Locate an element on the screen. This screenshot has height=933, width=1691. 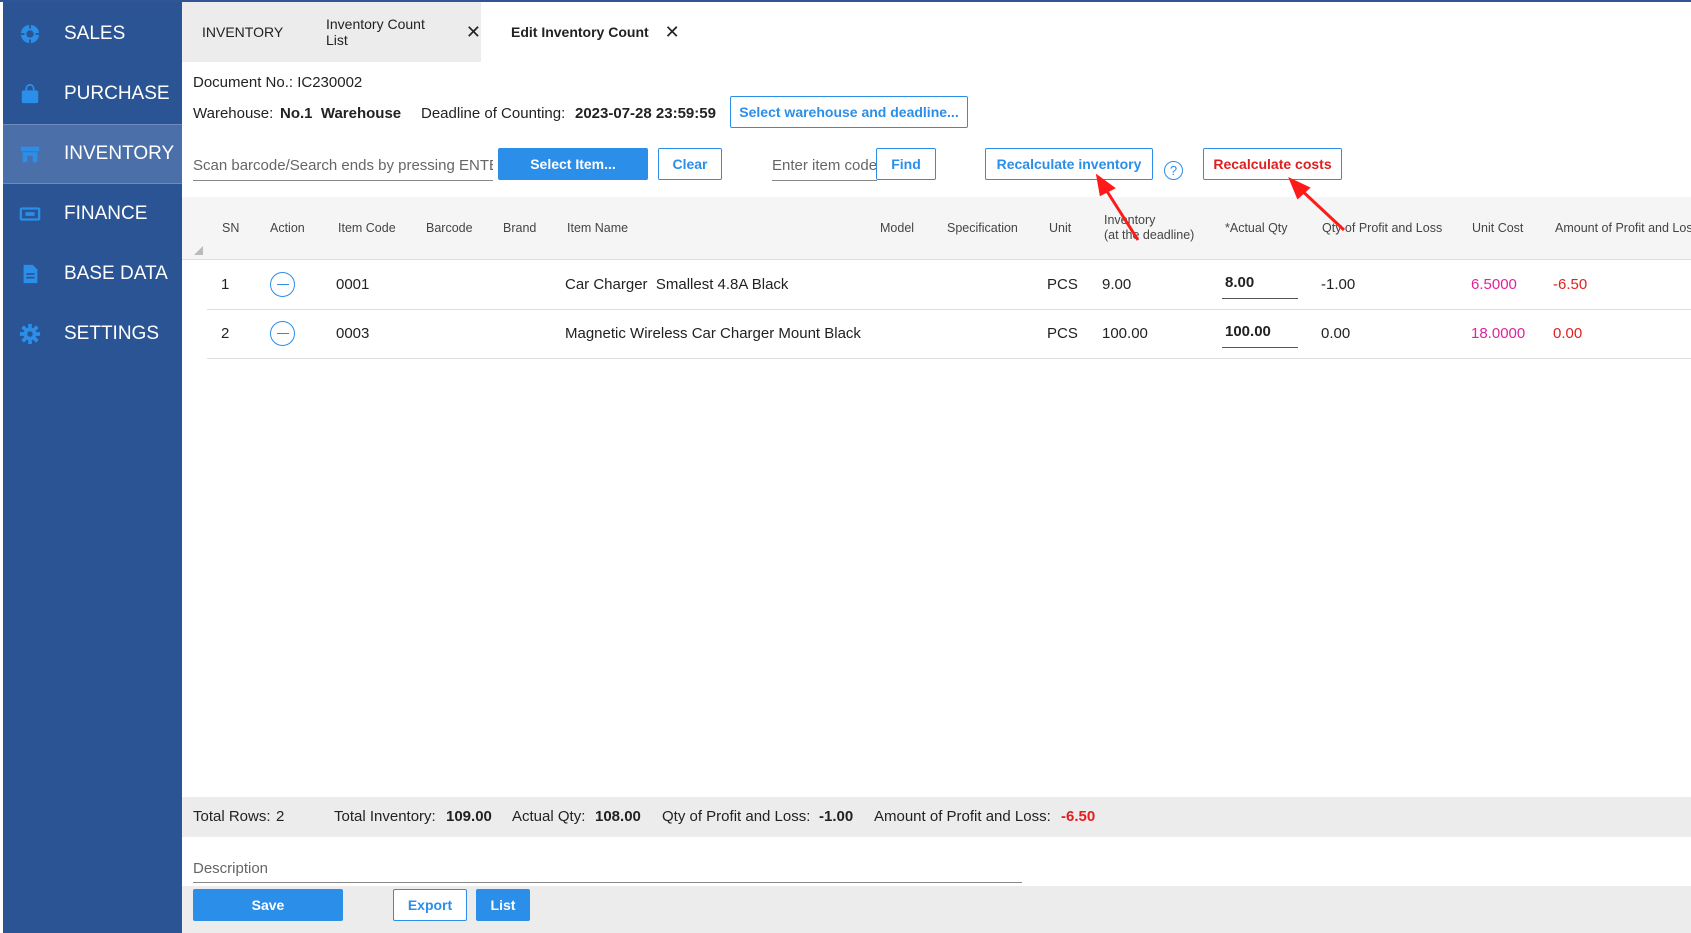
column-action: Action is located at coordinates (287, 228).